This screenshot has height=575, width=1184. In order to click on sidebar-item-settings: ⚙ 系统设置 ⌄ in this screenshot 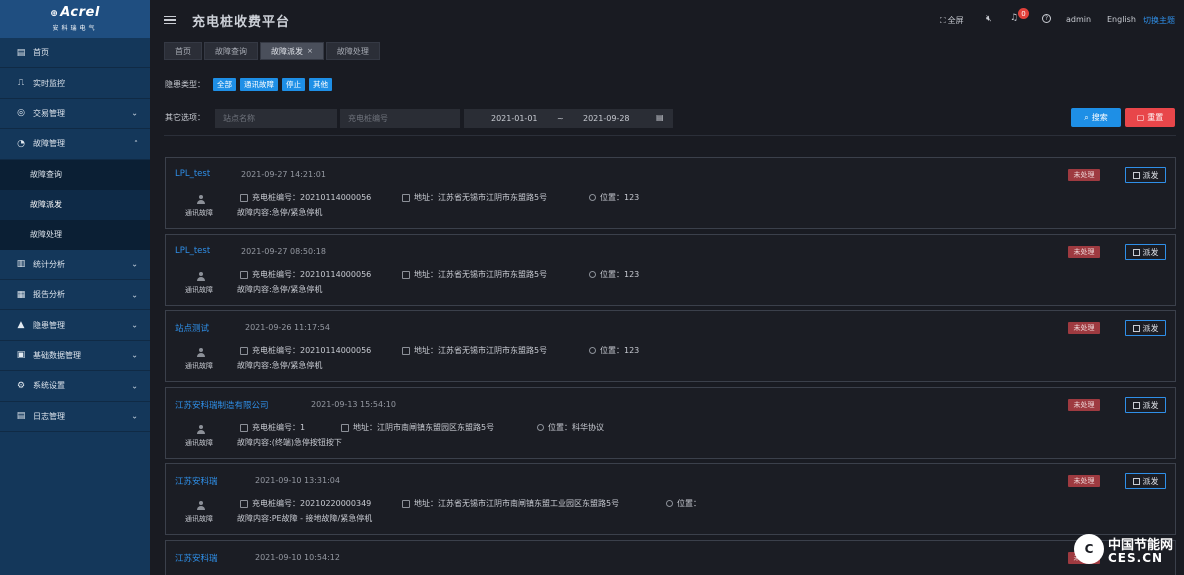, I will do `click(75, 386)`.